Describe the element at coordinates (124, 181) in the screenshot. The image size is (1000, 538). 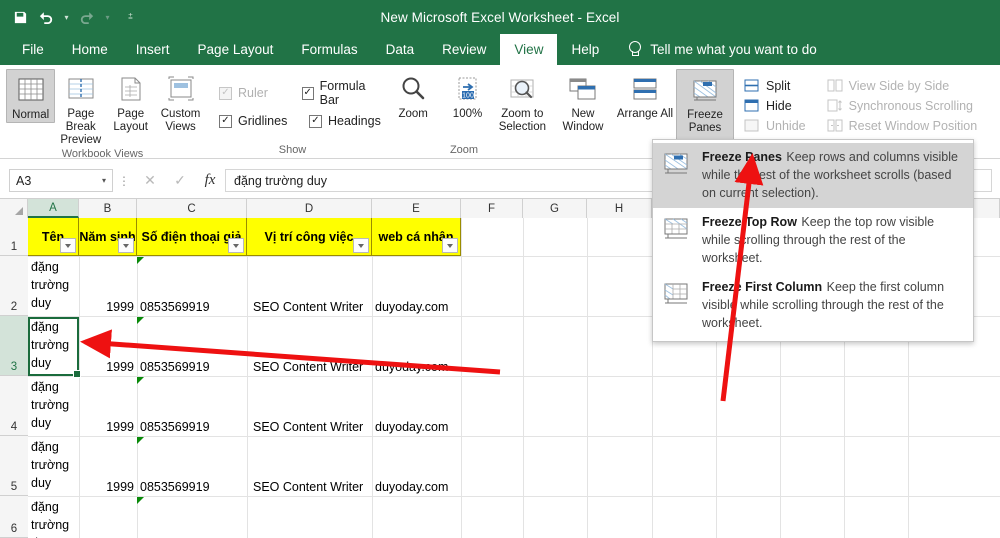
I see `formula-bar-handle: ⋮` at that location.